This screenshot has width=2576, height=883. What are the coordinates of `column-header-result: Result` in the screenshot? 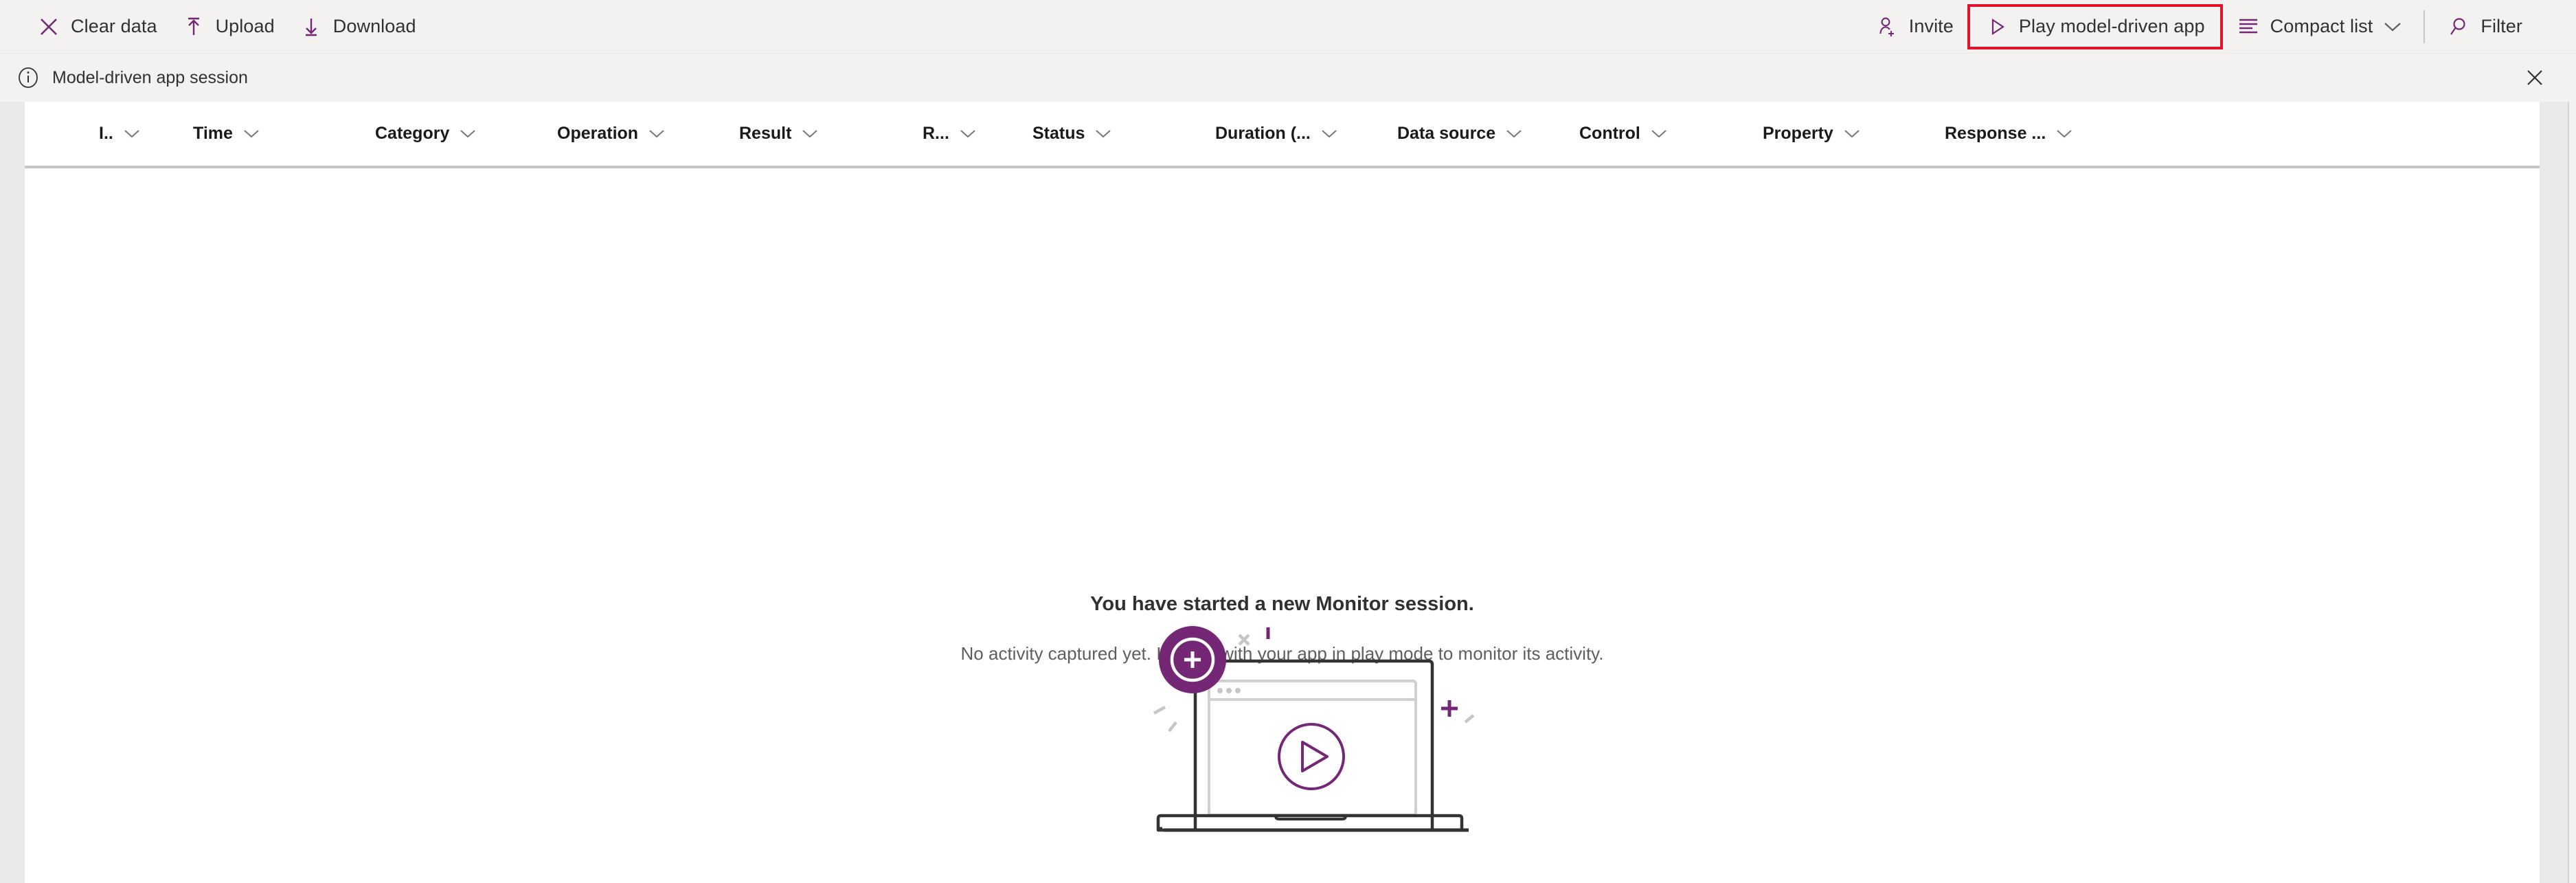 It's located at (778, 134).